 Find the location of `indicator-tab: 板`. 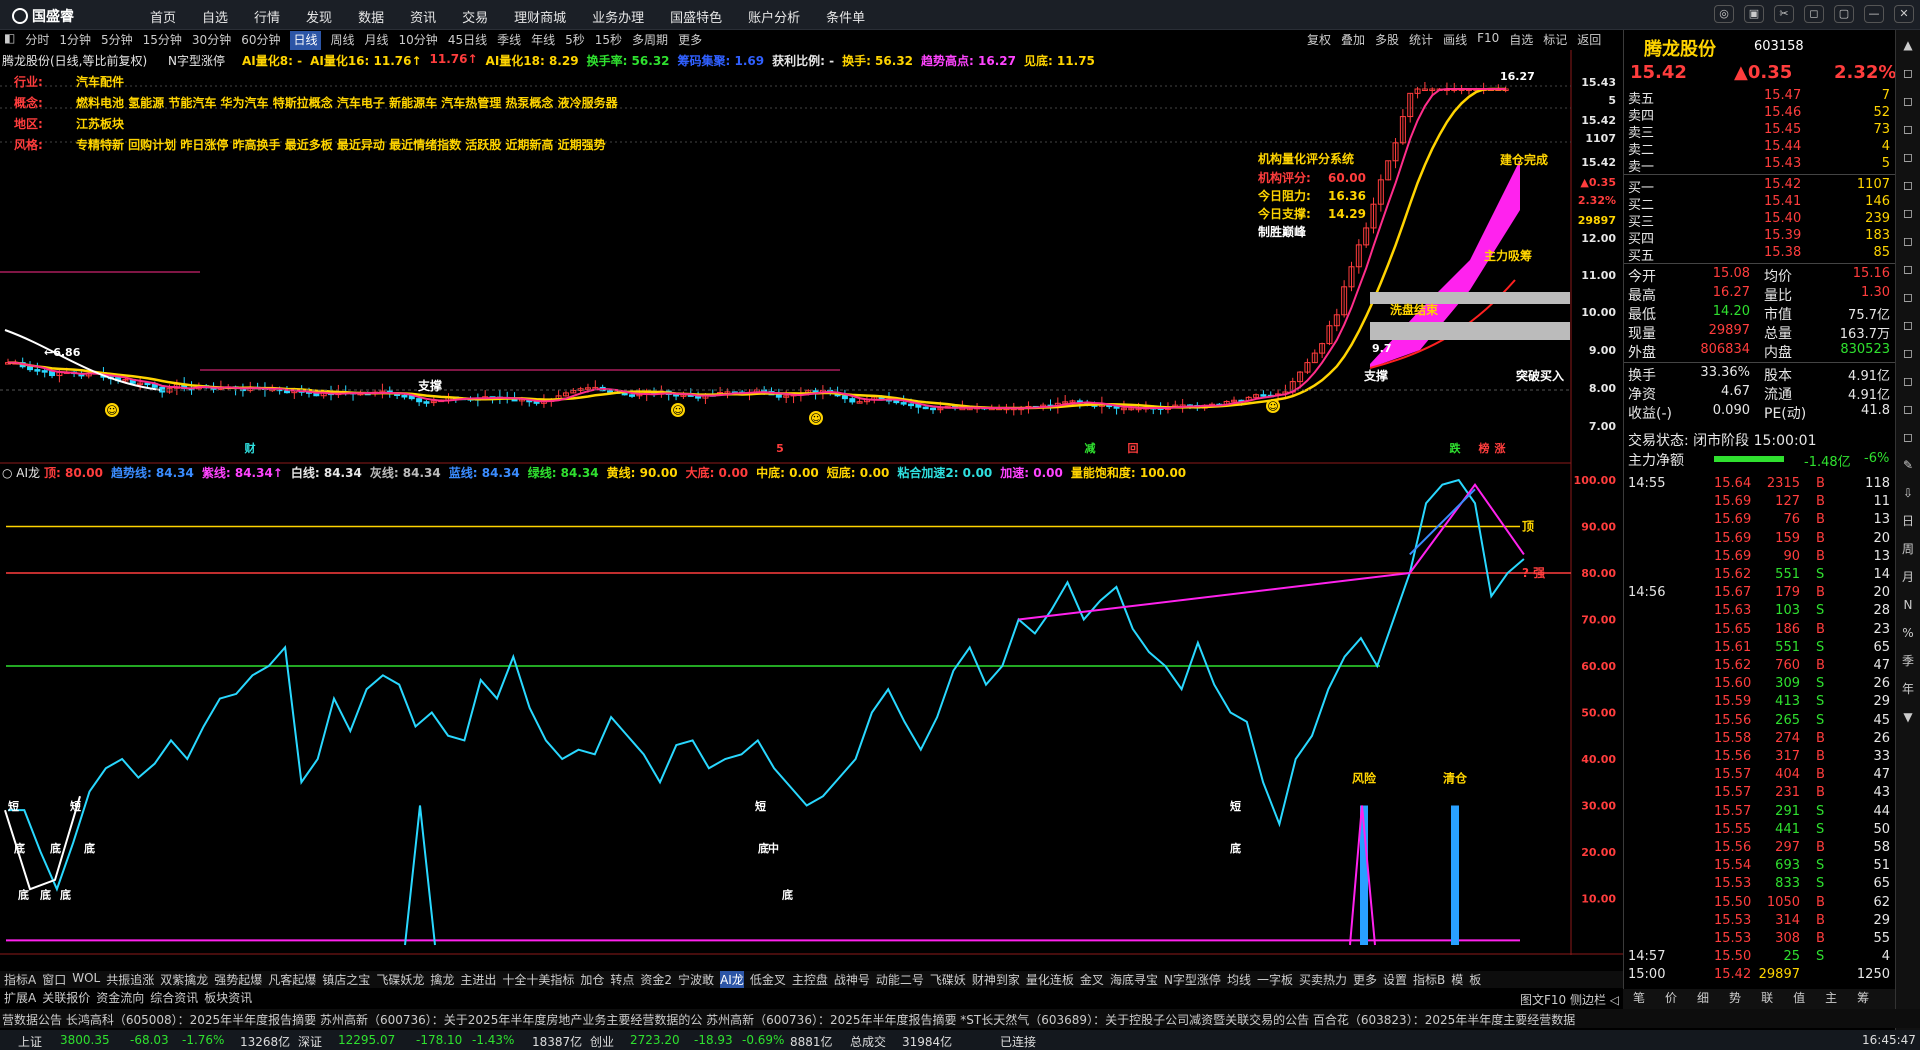

indicator-tab: 板 is located at coordinates (1475, 979).